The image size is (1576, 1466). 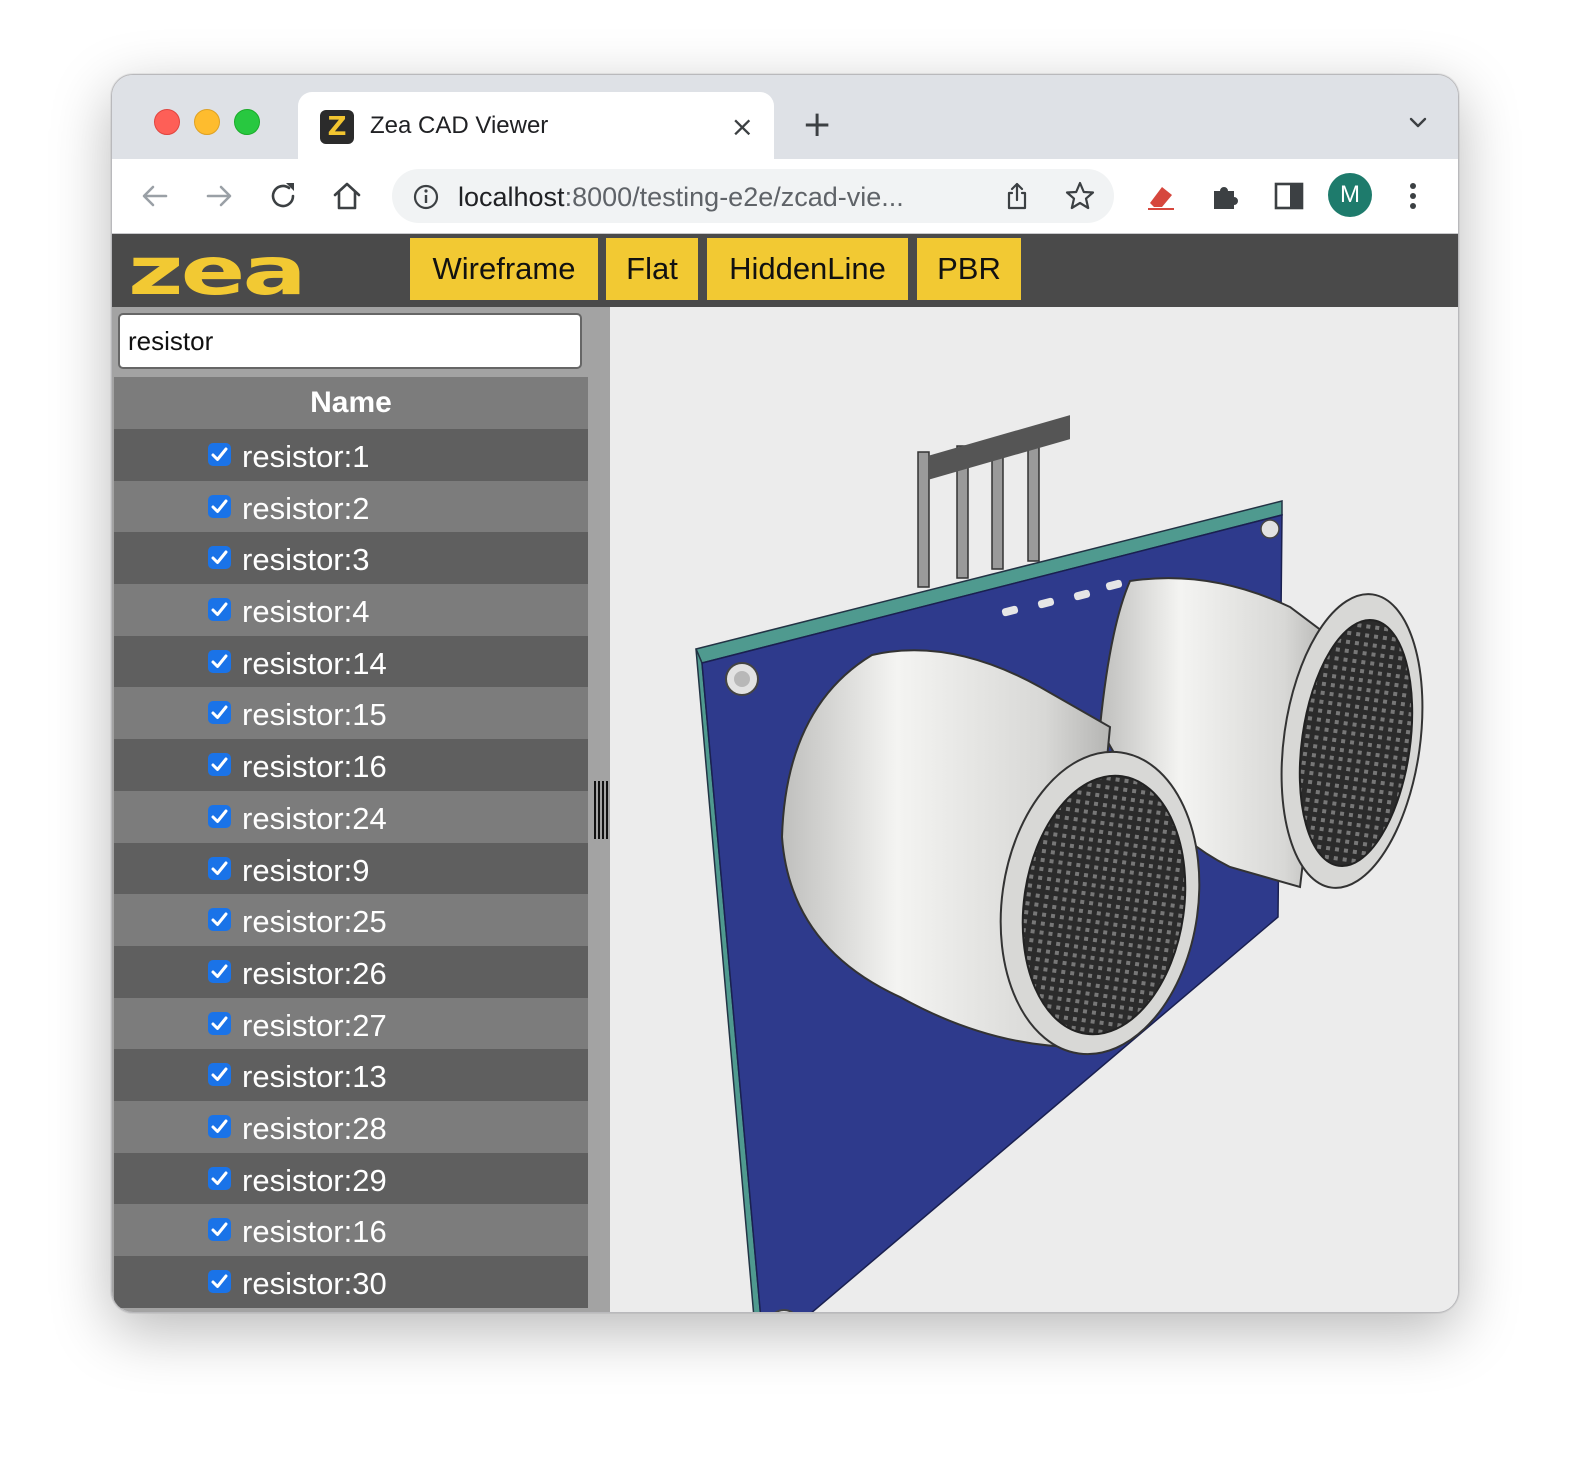 What do you see at coordinates (601, 810) in the screenshot?
I see `splitter-grip-icon` at bounding box center [601, 810].